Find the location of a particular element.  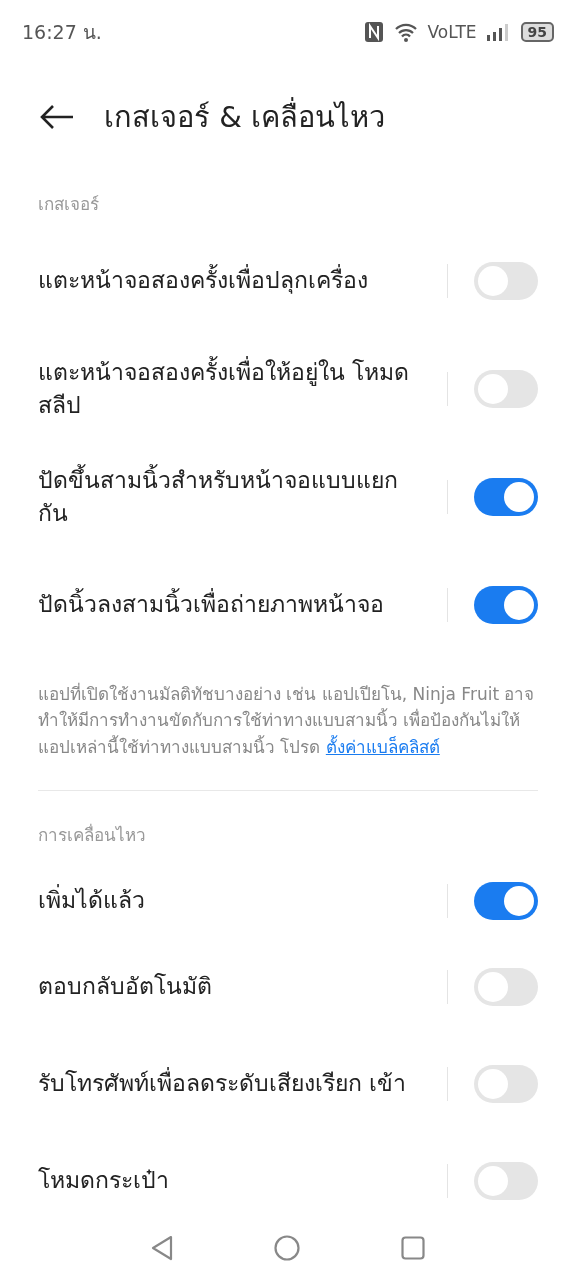

setting-label: เพิ่มได้แล้ว is located at coordinates (242, 901).